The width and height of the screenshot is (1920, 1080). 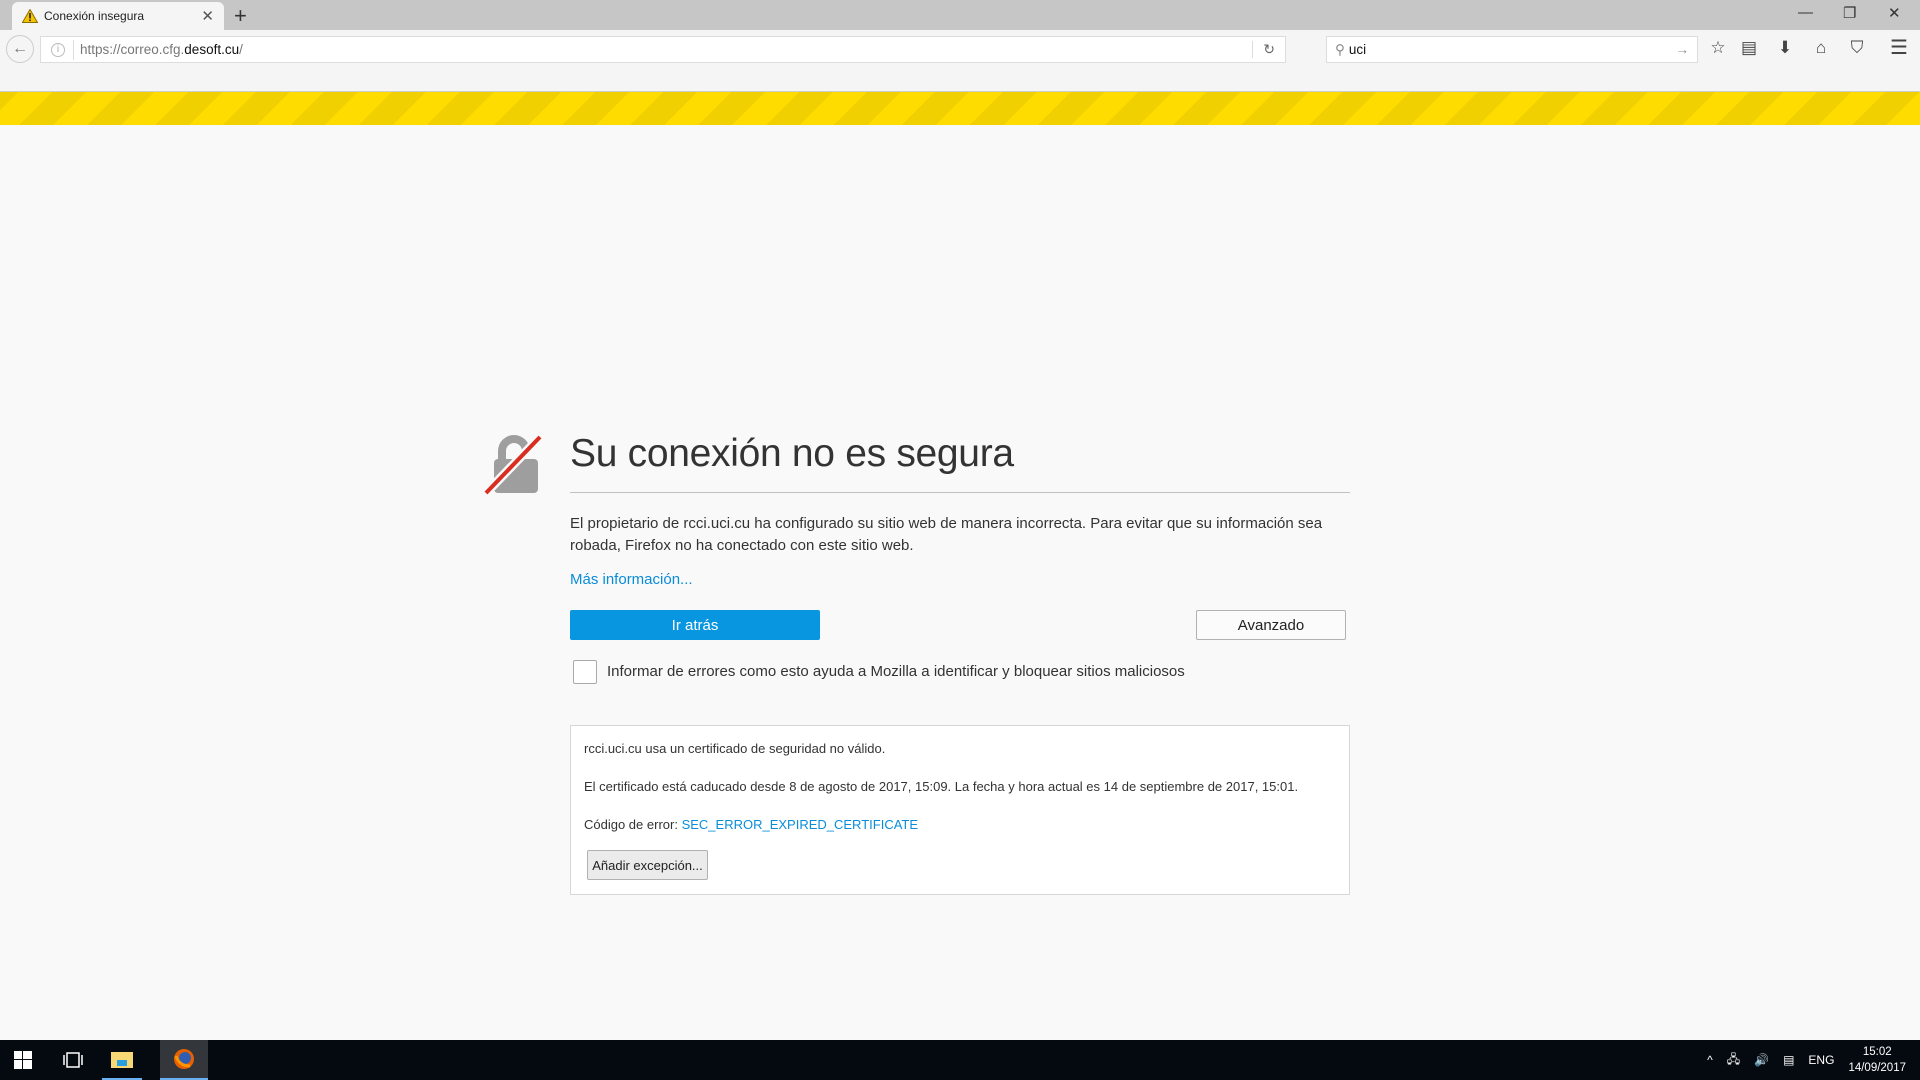 I want to click on info-icon: i, so click(x=58, y=49).